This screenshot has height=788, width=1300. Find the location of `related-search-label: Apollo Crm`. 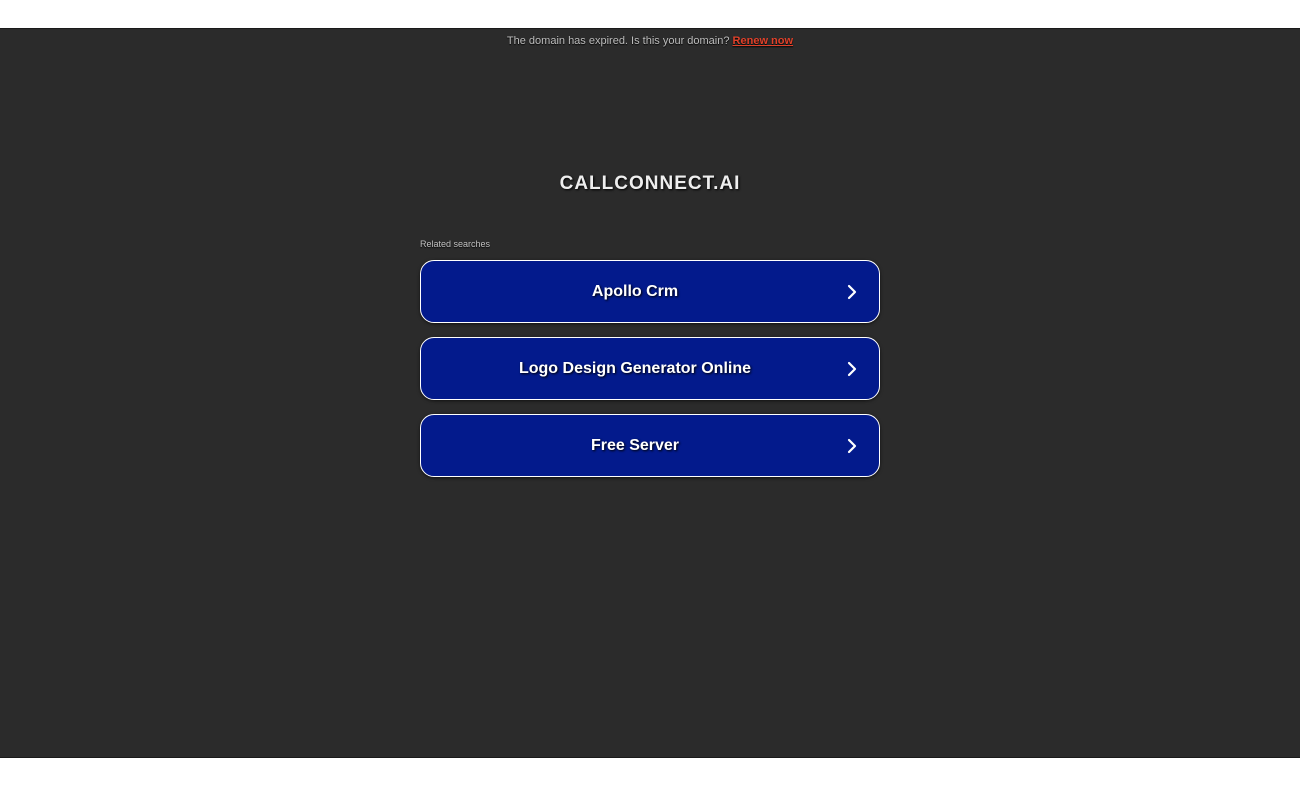

related-search-label: Apollo Crm is located at coordinates (635, 291).